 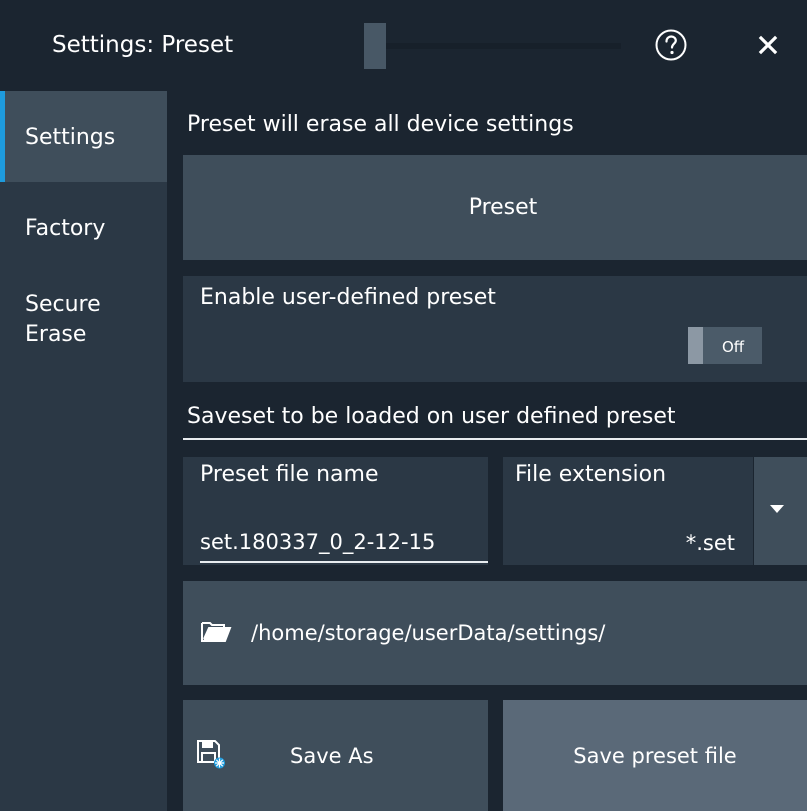 I want to click on file-extension-label: File extension, so click(x=591, y=474).